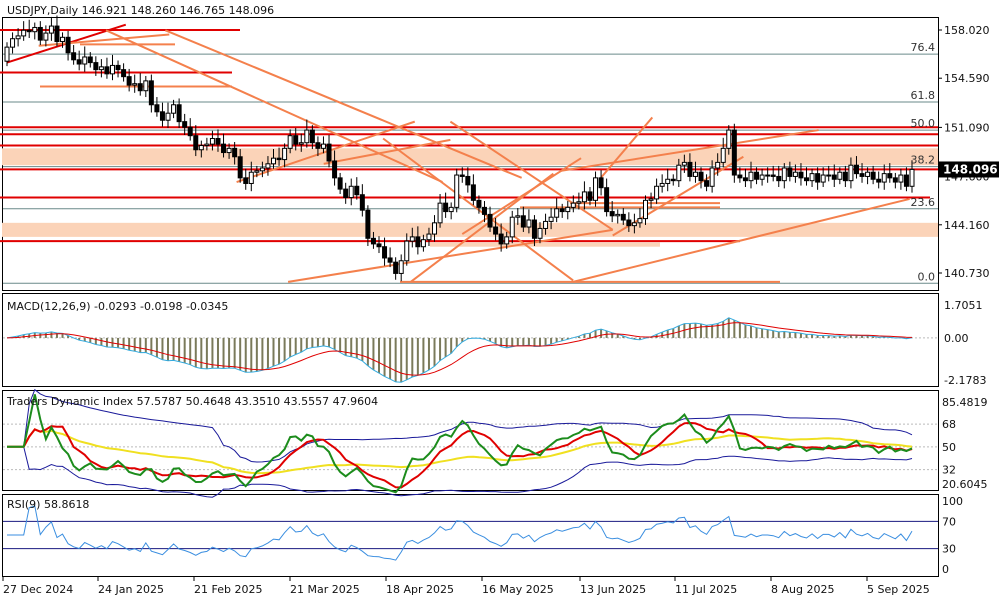  I want to click on macd-axis-label: 1.7051, so click(963, 305).